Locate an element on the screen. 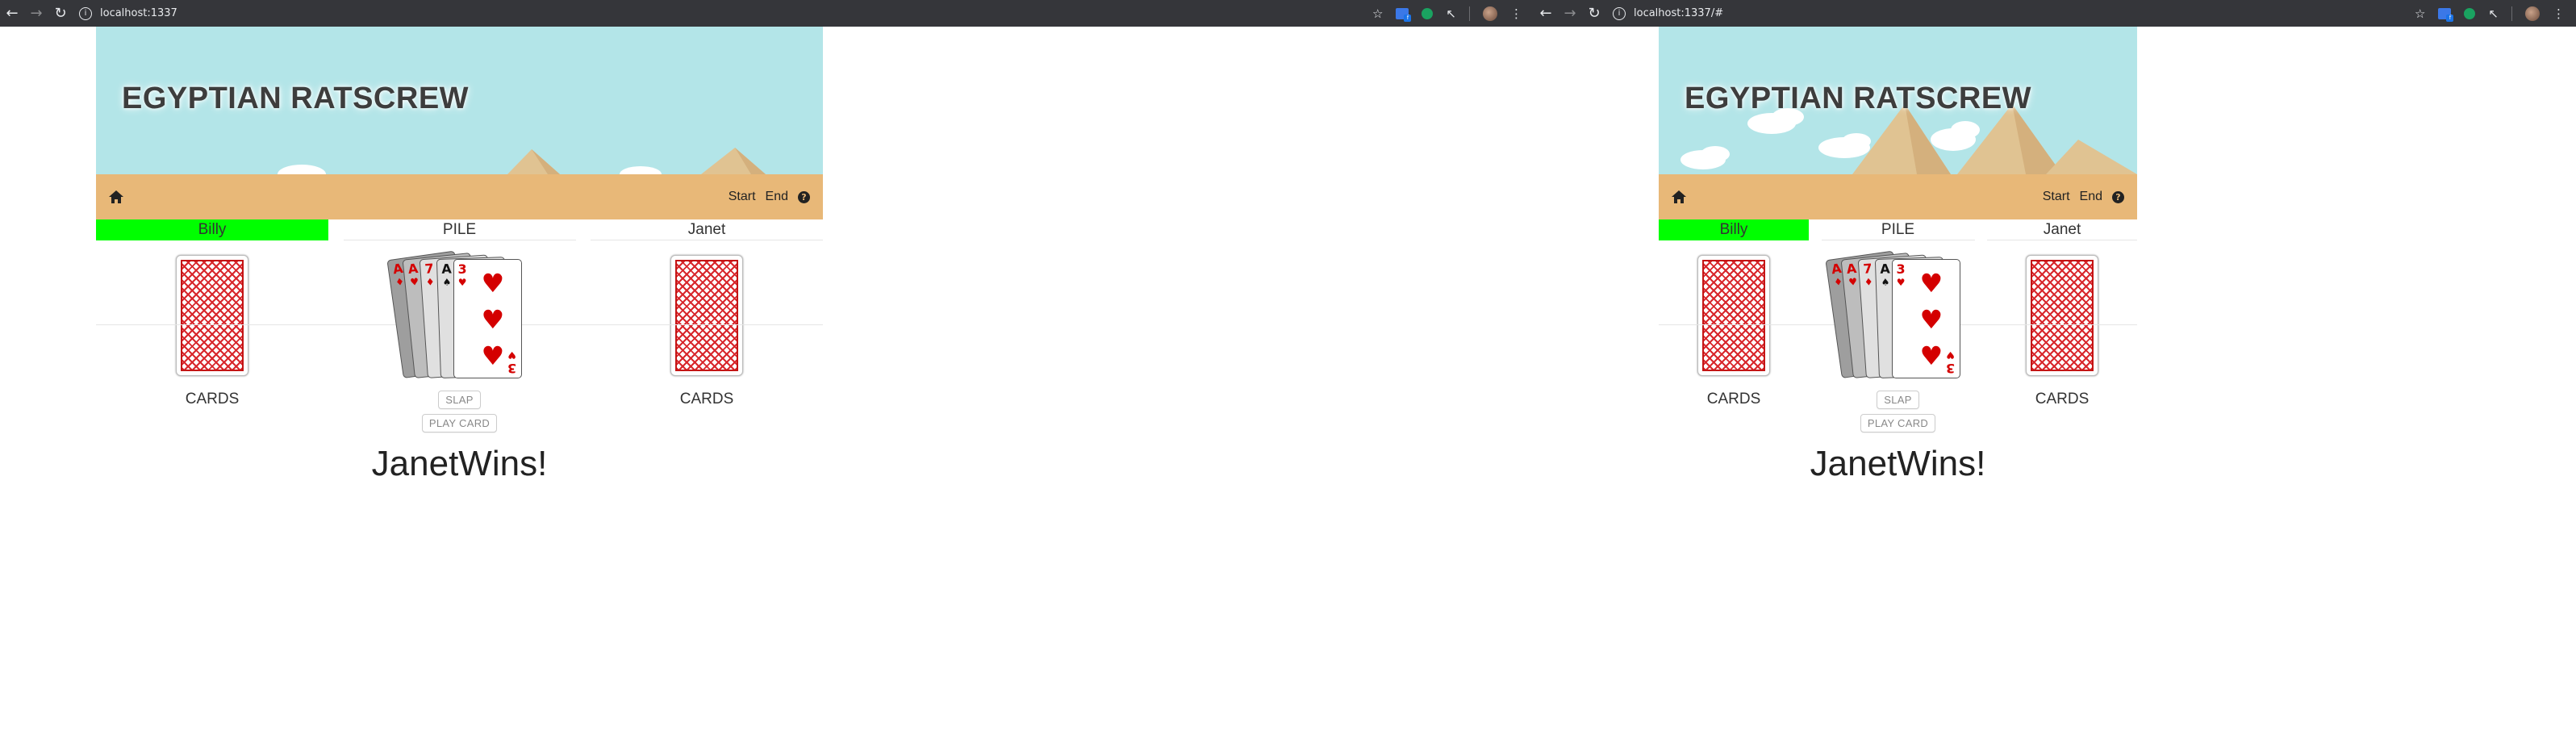 This screenshot has height=748, width=2576. player-name-right: Janet is located at coordinates (707, 229).